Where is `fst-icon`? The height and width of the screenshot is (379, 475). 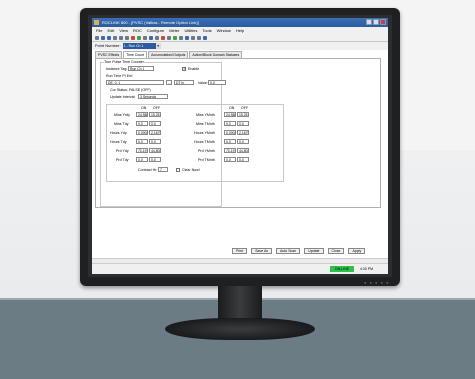 fst-icon is located at coordinates (193, 37).